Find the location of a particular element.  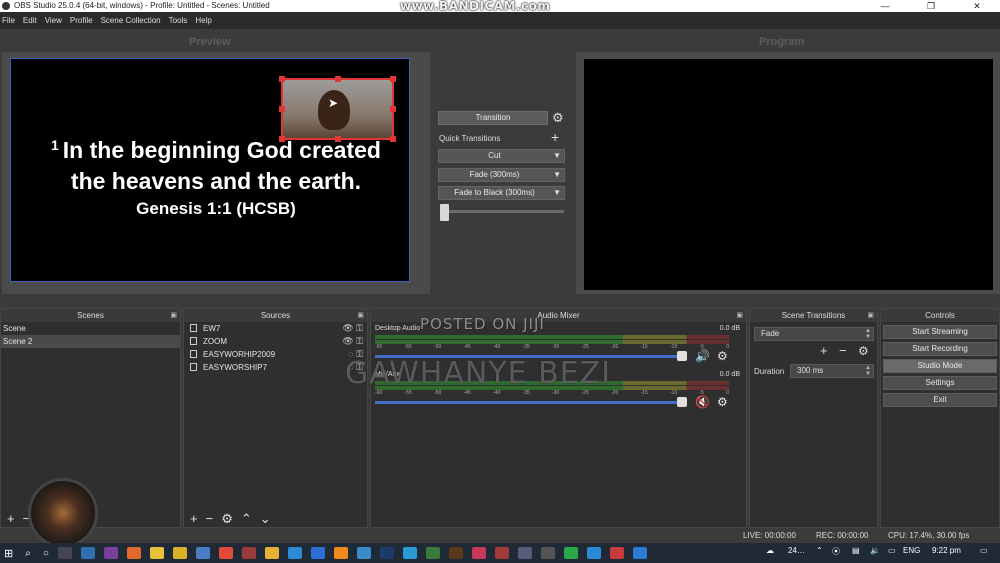

photoshop-icon is located at coordinates (386, 553).